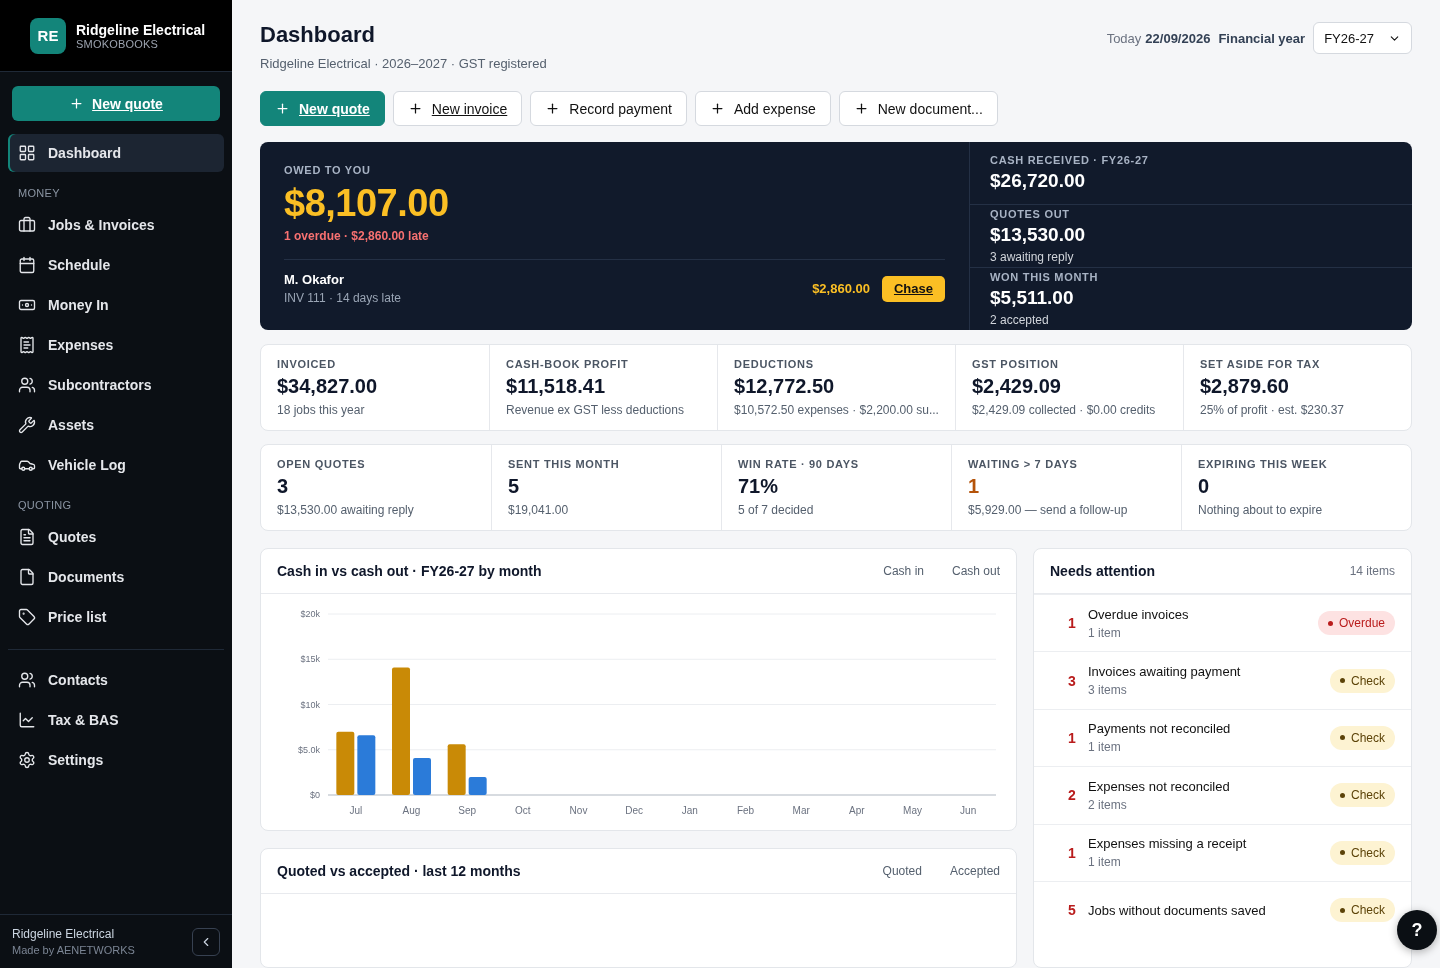 This screenshot has height=968, width=1440. Describe the element at coordinates (310, 659) in the screenshot. I see `axis-label: $15k` at that location.